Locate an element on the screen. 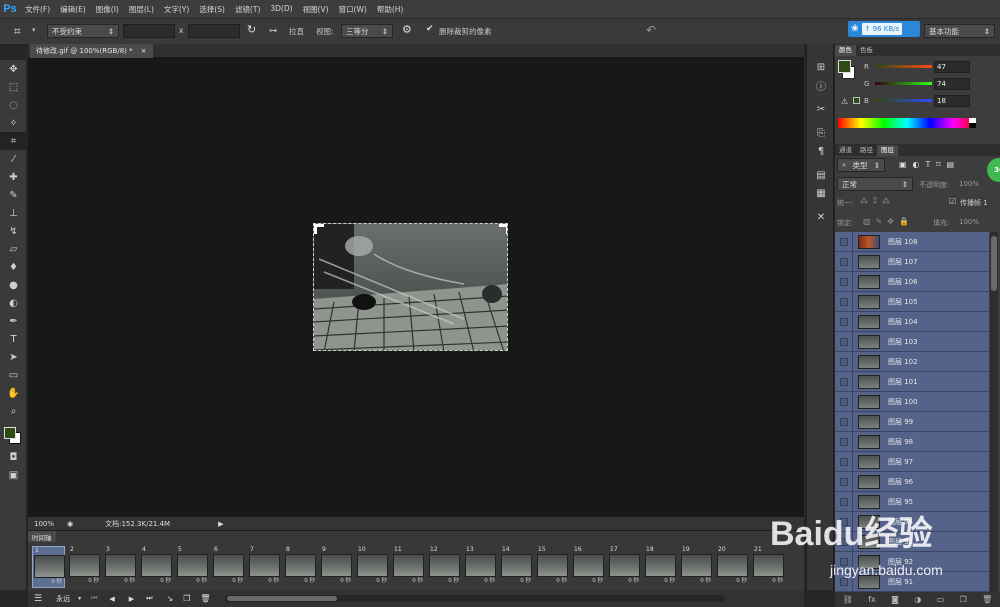  clone-stamp-tool-icon: ⊥ is located at coordinates (13, 213).